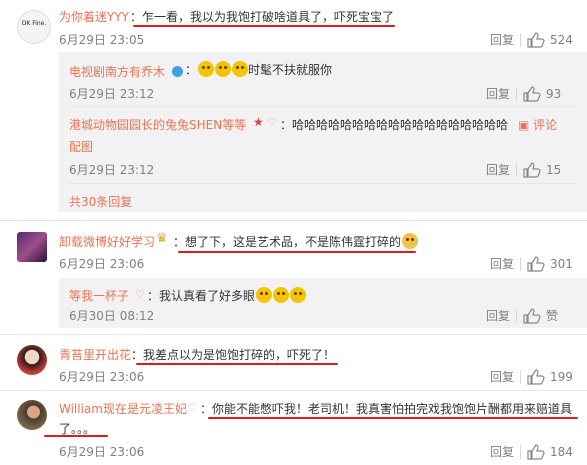 This screenshot has width=587, height=465. I want to click on like-count: 184, so click(561, 451).